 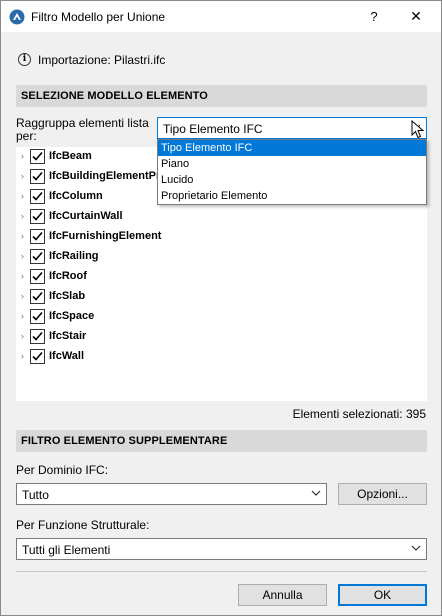 I want to click on tree-row: › IfcRoof, so click(x=221, y=277).